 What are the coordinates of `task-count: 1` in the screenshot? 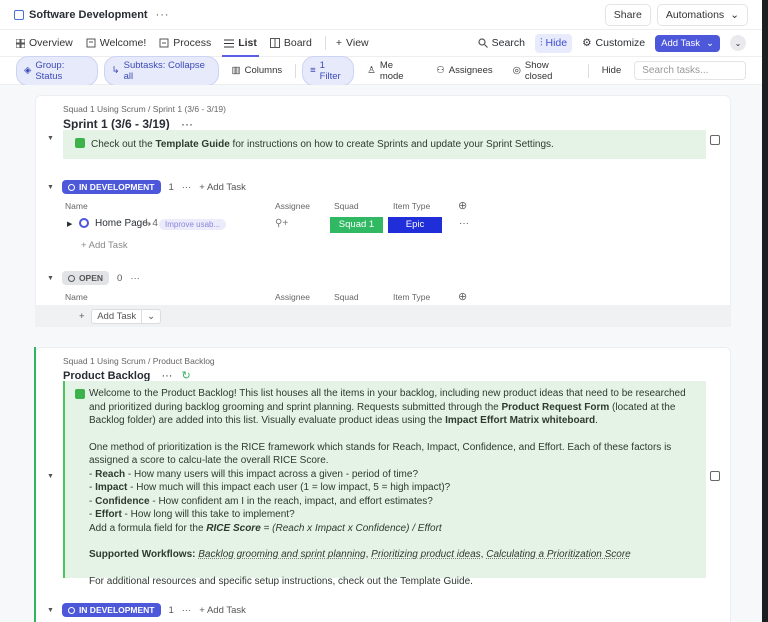 It's located at (171, 187).